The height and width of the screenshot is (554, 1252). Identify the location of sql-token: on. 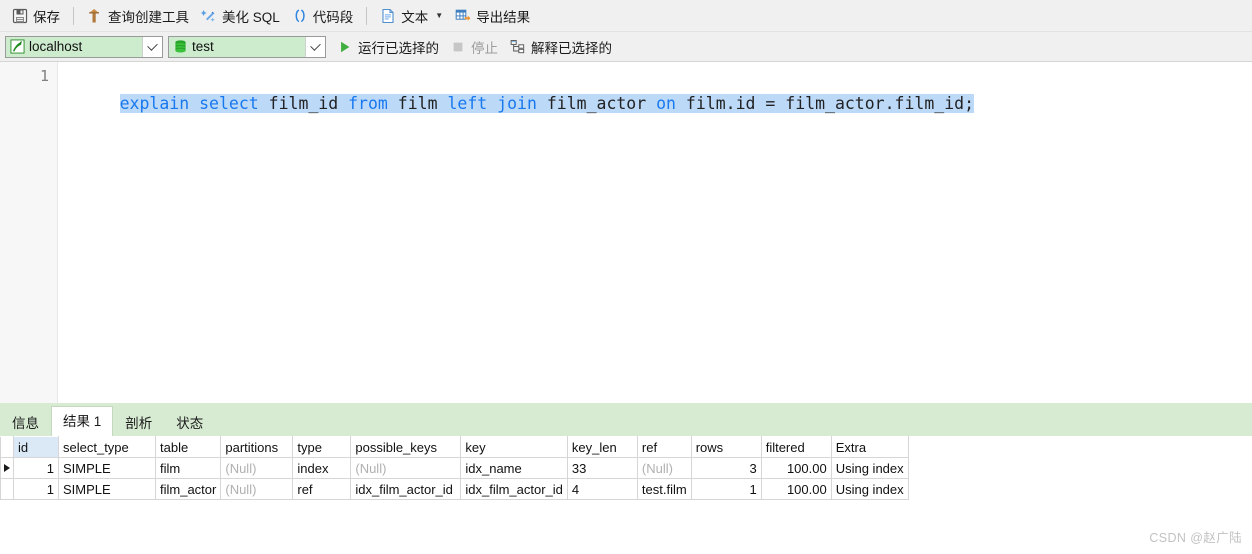
(666, 103).